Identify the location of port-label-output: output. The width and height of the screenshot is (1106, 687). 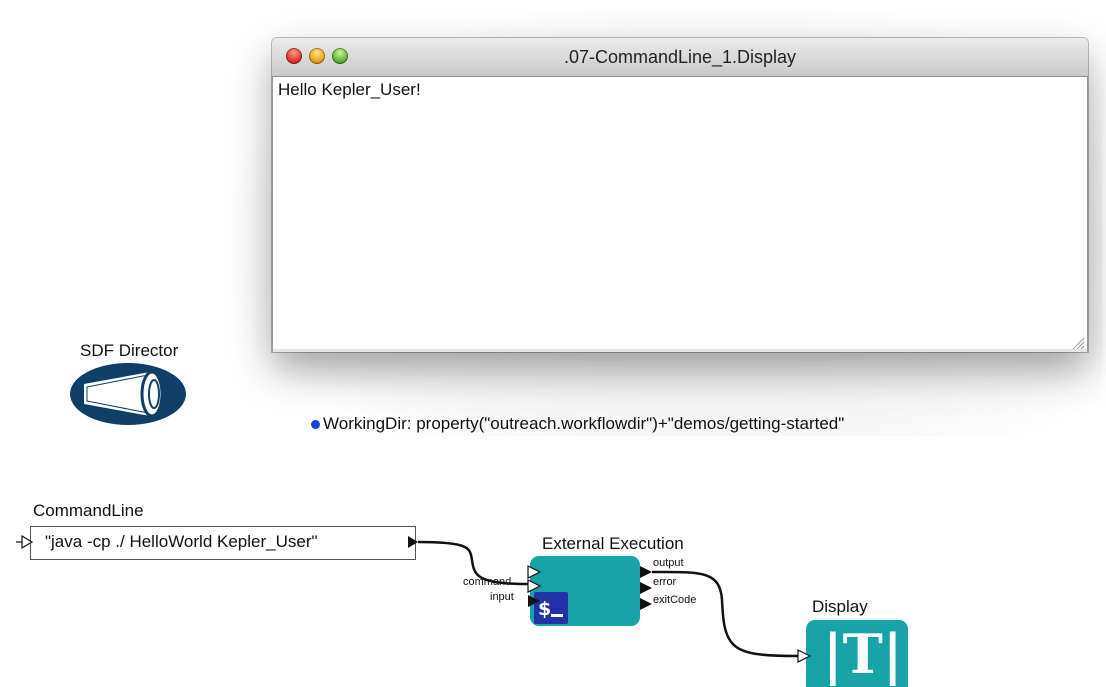
(668, 563).